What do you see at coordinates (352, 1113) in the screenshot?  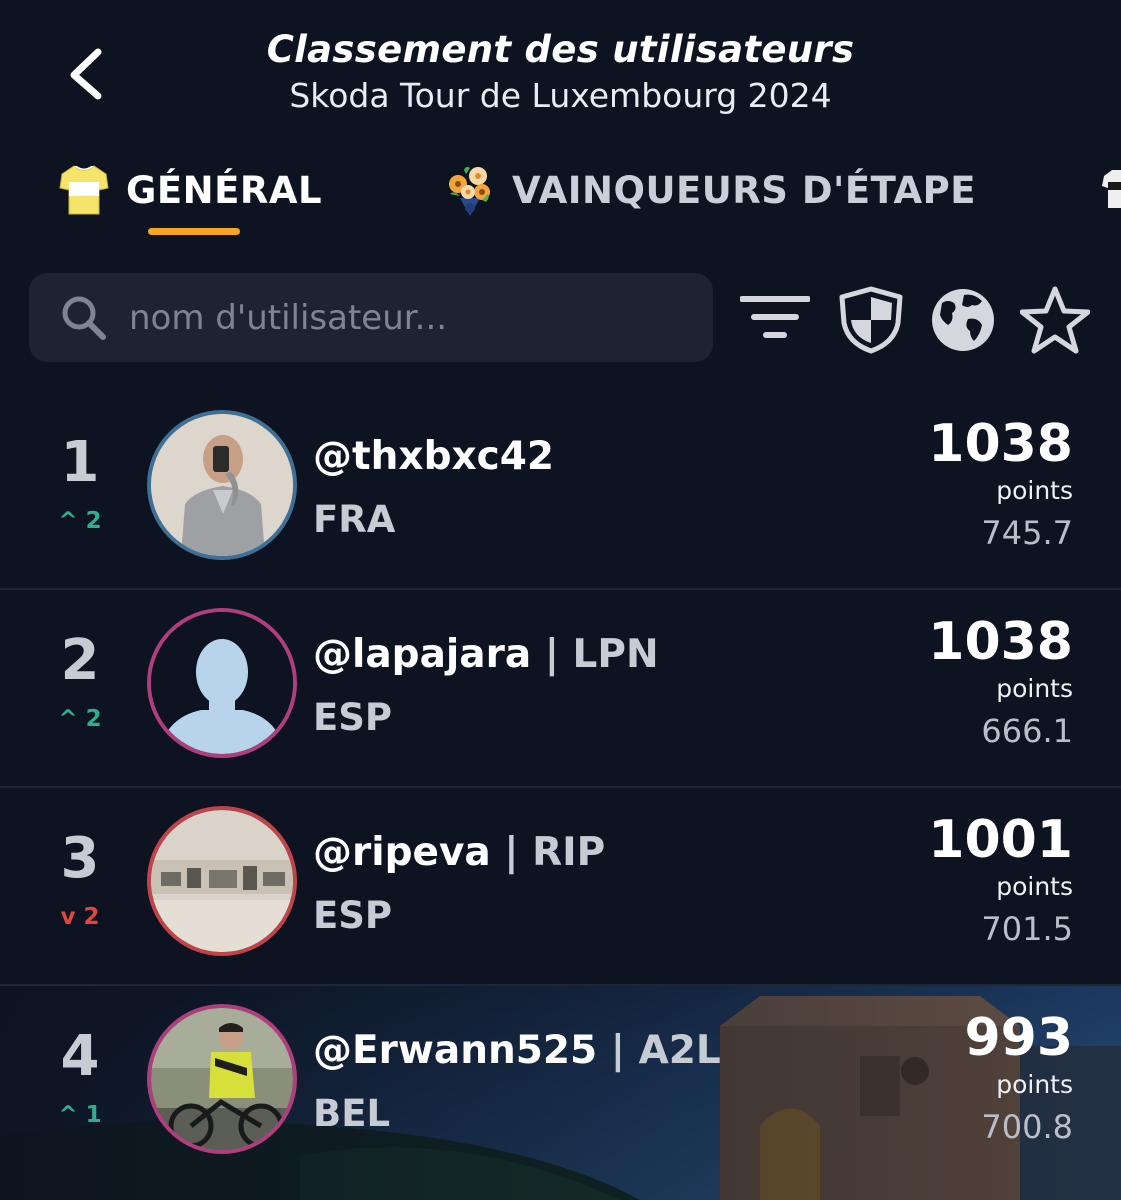 I see `country-code: BEL` at bounding box center [352, 1113].